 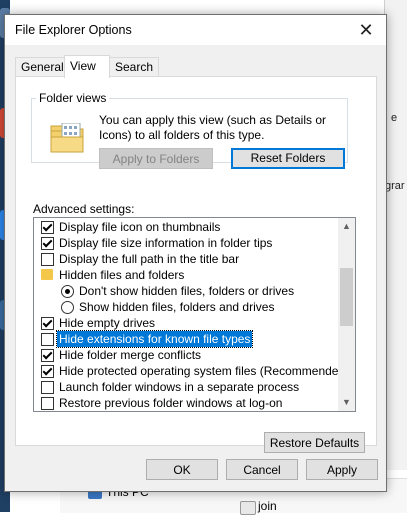 What do you see at coordinates (346, 226) in the screenshot?
I see `scroll-up-icon: ▲` at bounding box center [346, 226].